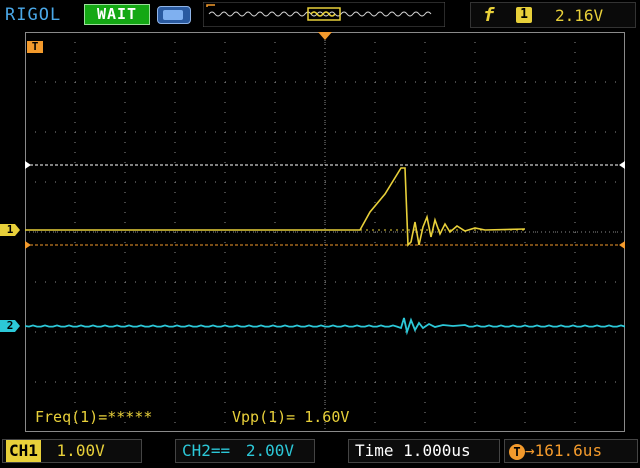  Describe the element at coordinates (174, 15) in the screenshot. I see `battery-icon` at that location.